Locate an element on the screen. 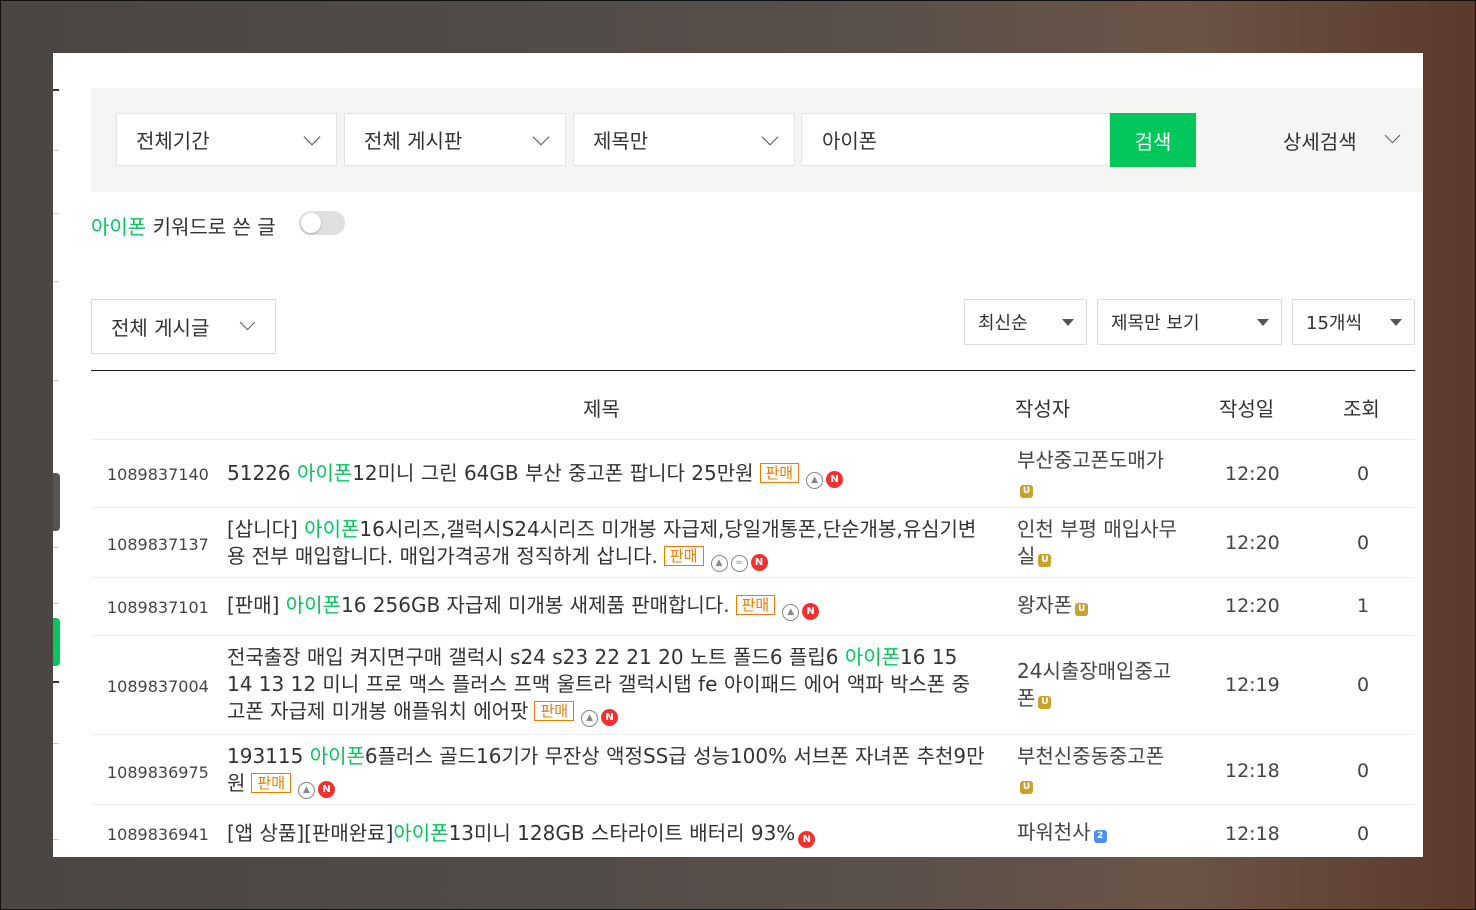 Image resolution: width=1476 pixels, height=910 pixels. search-input-value: 아이폰 is located at coordinates (850, 141).